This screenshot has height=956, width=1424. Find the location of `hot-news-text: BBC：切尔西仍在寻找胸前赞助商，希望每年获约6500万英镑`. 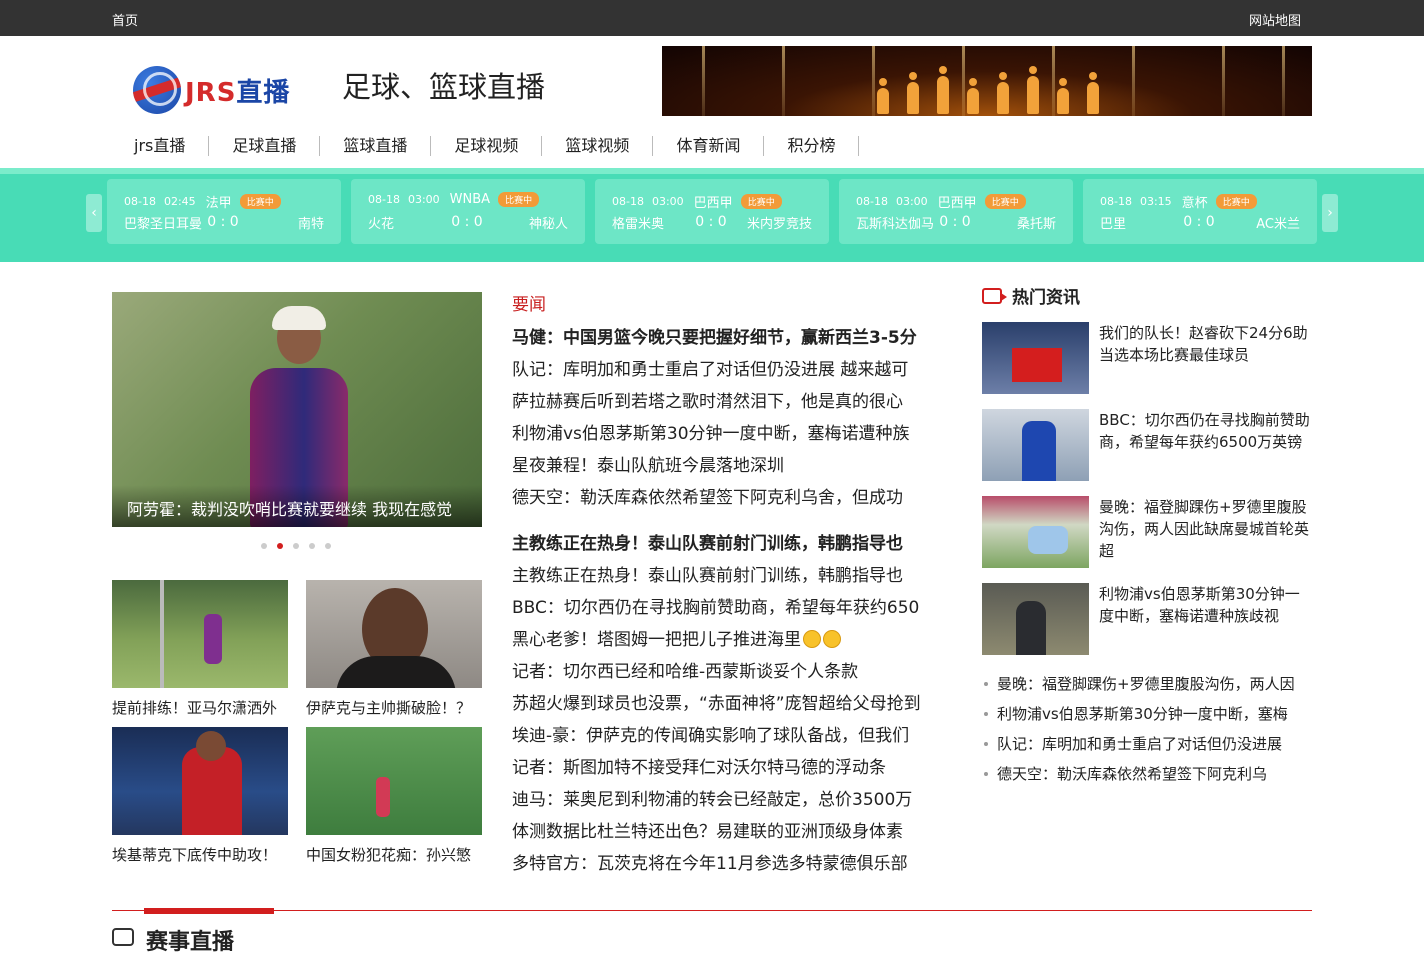

hot-news-text: BBC：切尔西仍在寻找胸前赞助商，希望每年获约6500万英镑 is located at coordinates (1205, 445).